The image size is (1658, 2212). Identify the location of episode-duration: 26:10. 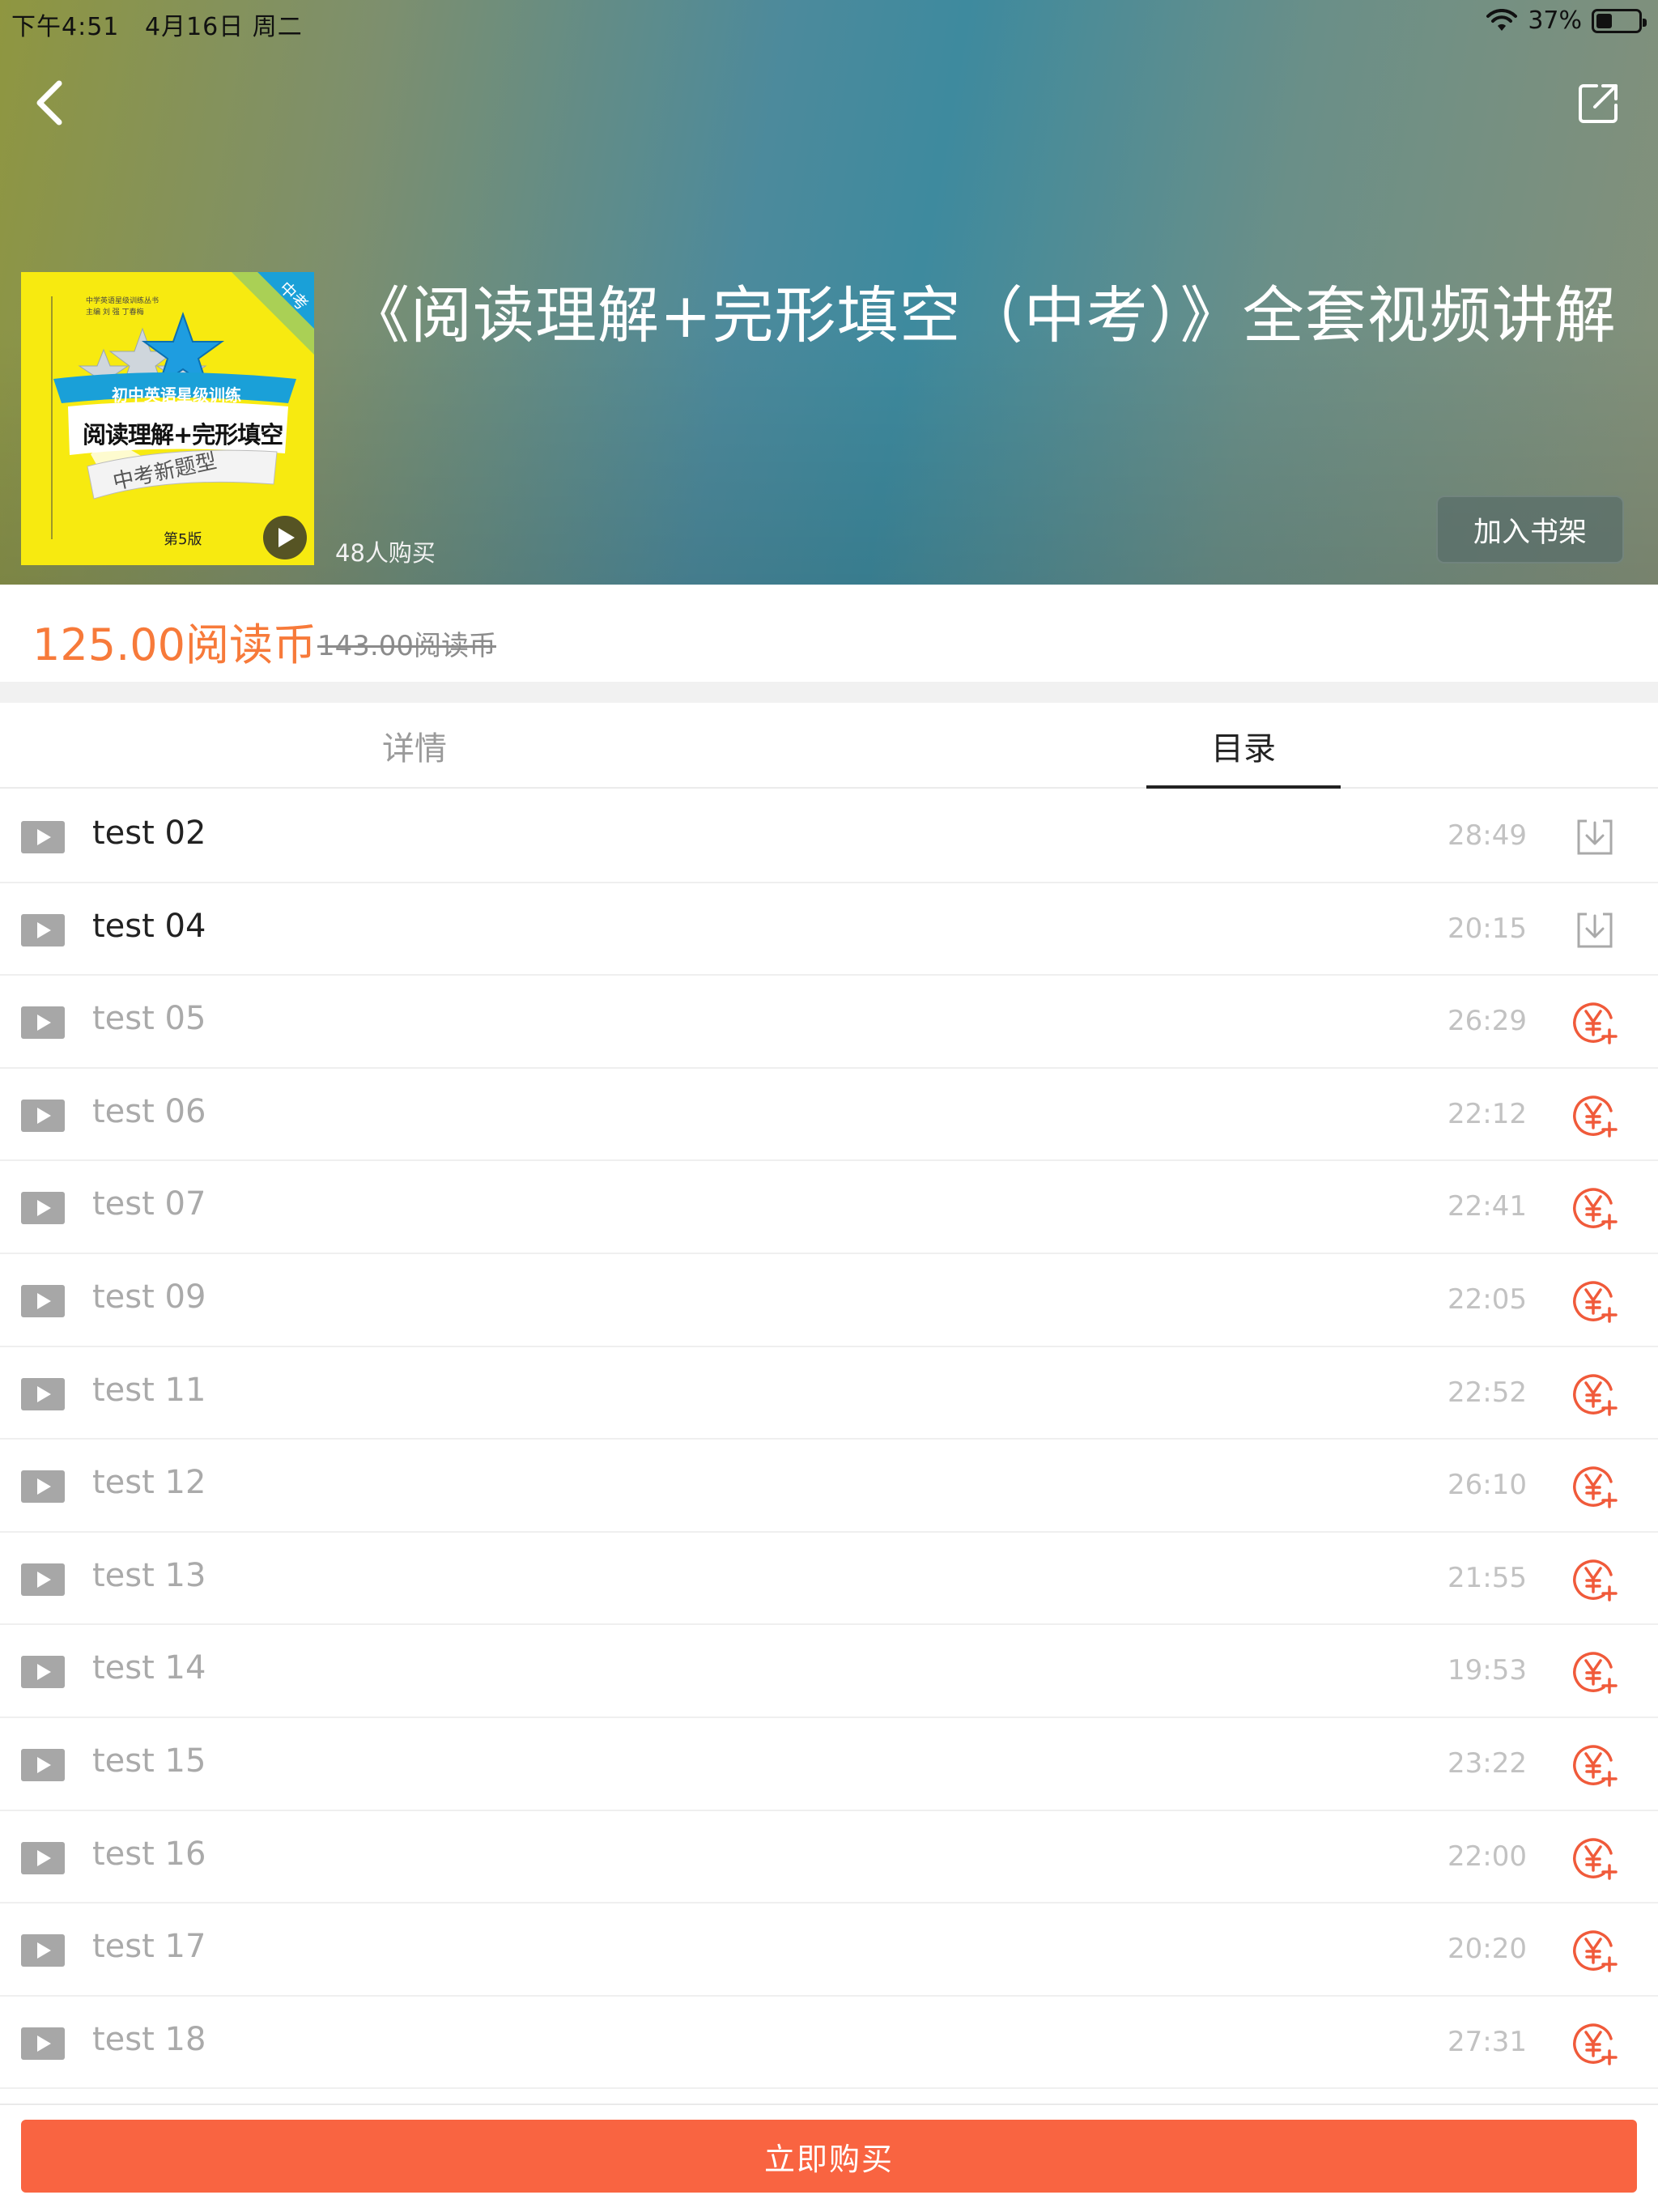
(1487, 1486).